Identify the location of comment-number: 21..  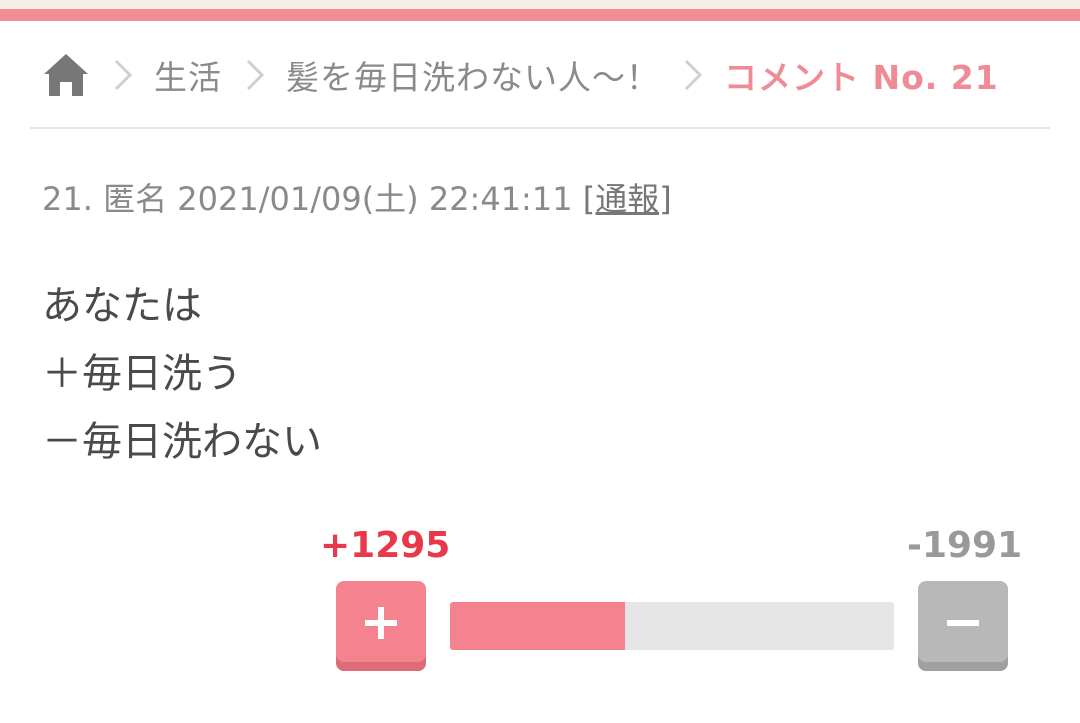
(67, 199).